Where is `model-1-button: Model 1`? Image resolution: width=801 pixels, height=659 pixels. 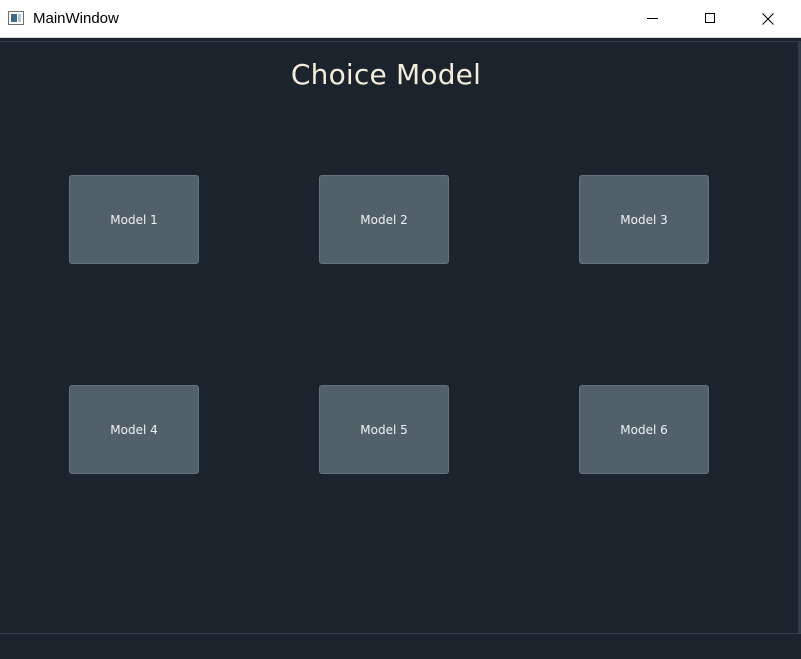
model-1-button: Model 1 is located at coordinates (134, 219).